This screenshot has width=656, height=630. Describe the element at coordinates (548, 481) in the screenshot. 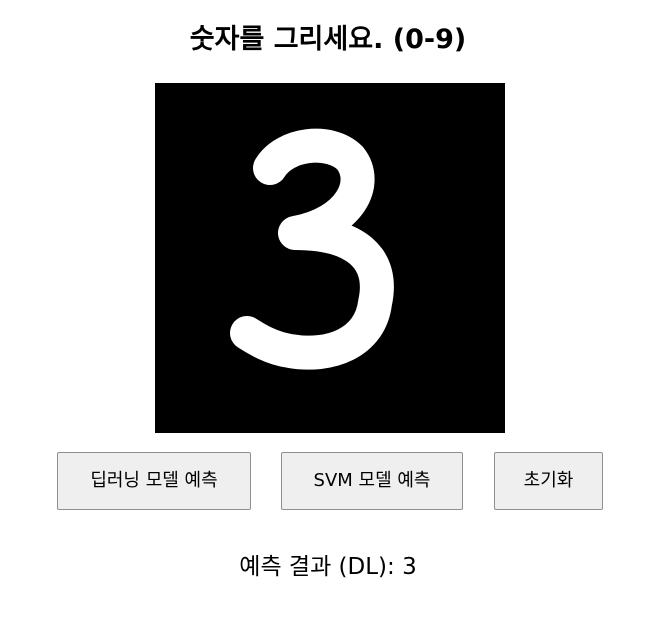

I see `reset-button: 초기화` at that location.